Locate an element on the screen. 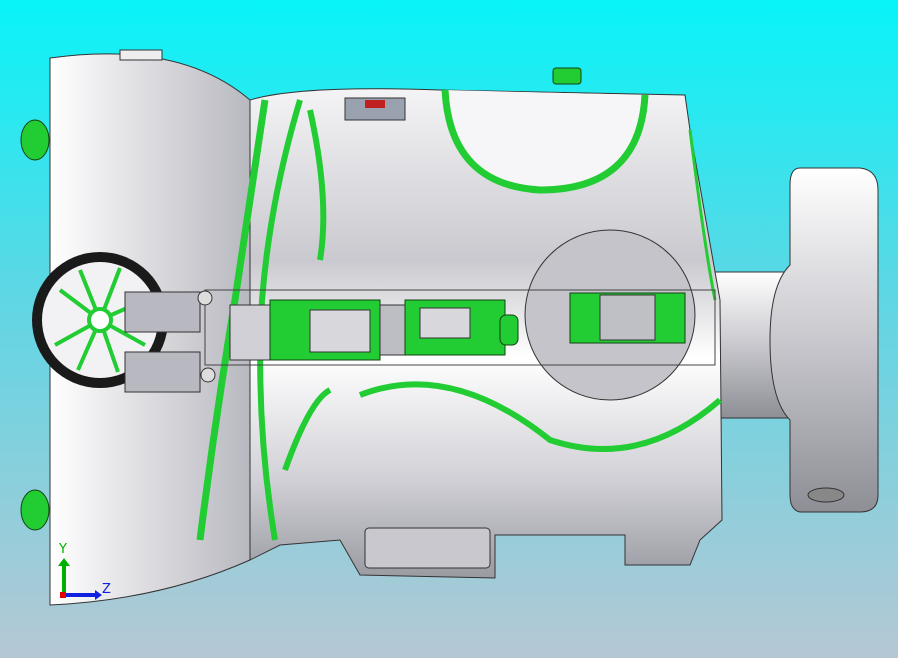  x-axis-marker is located at coordinates (63, 595).